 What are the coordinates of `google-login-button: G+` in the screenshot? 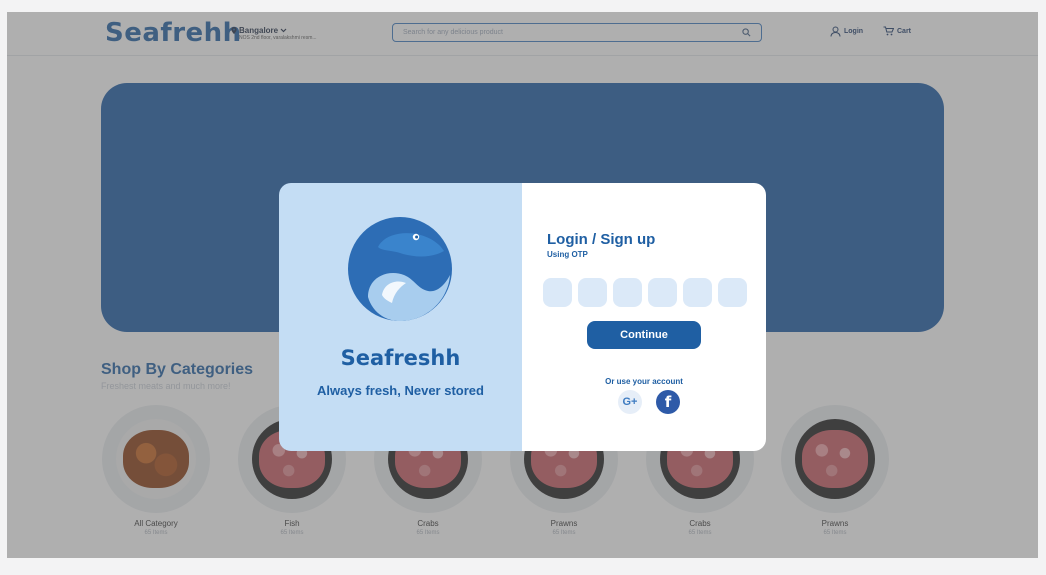 It's located at (630, 402).